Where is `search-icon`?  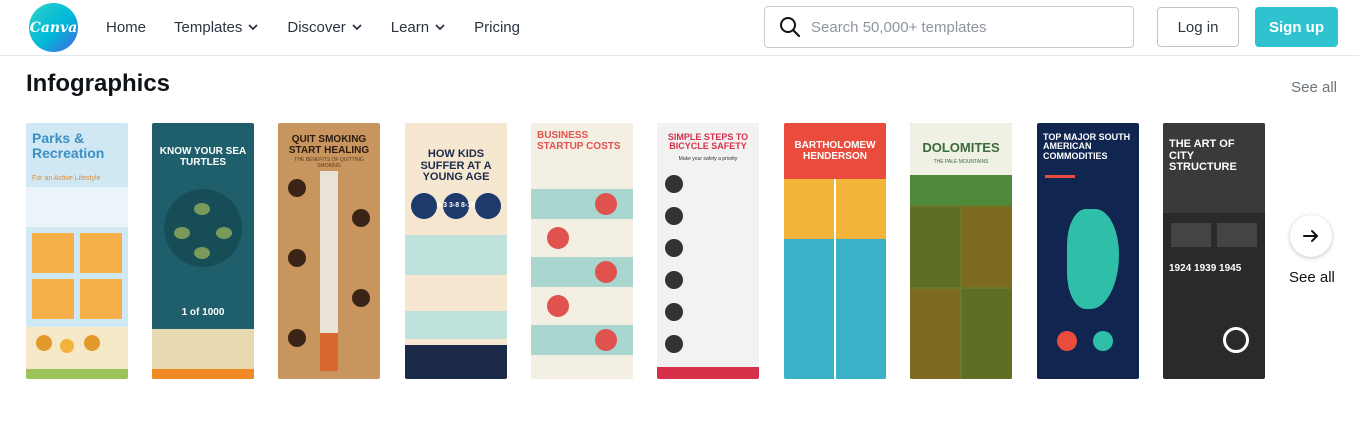
search-icon is located at coordinates (790, 27).